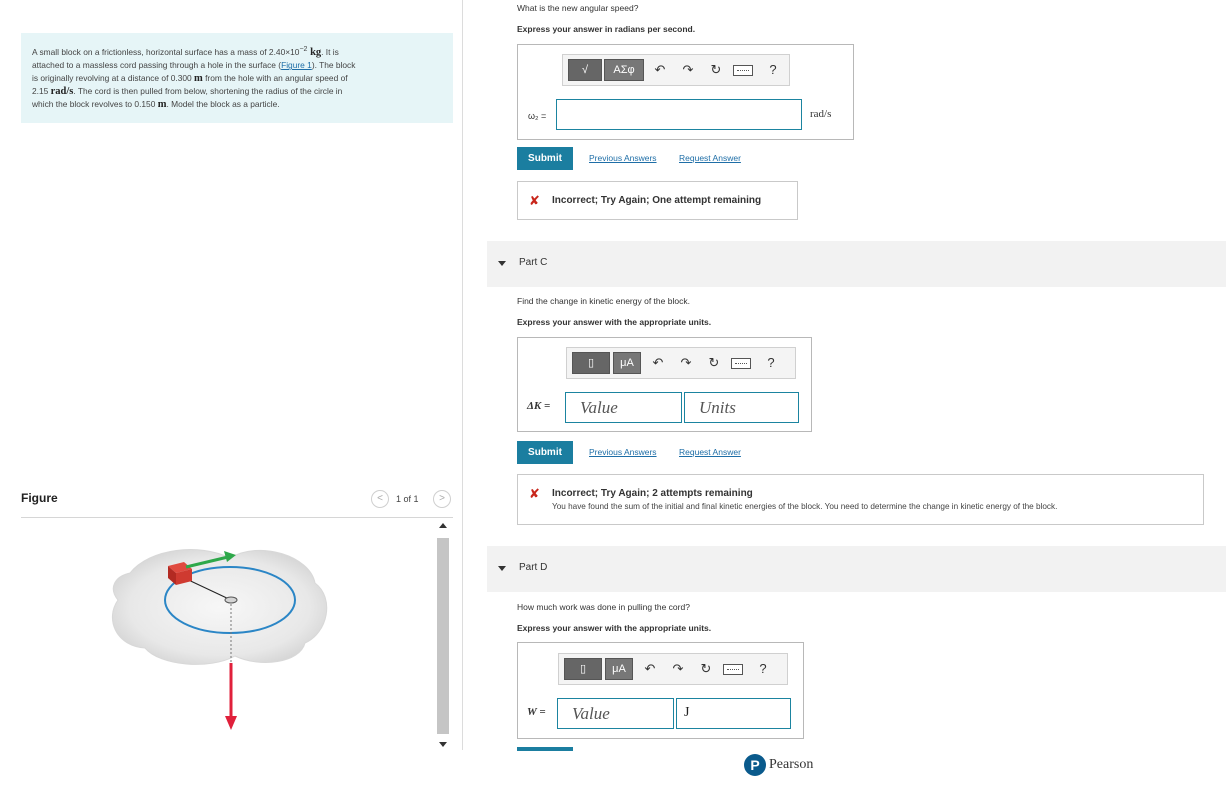  I want to click on part-c-toolbar: ▯ μA ↶ ↷ ↻ ?, so click(681, 363).